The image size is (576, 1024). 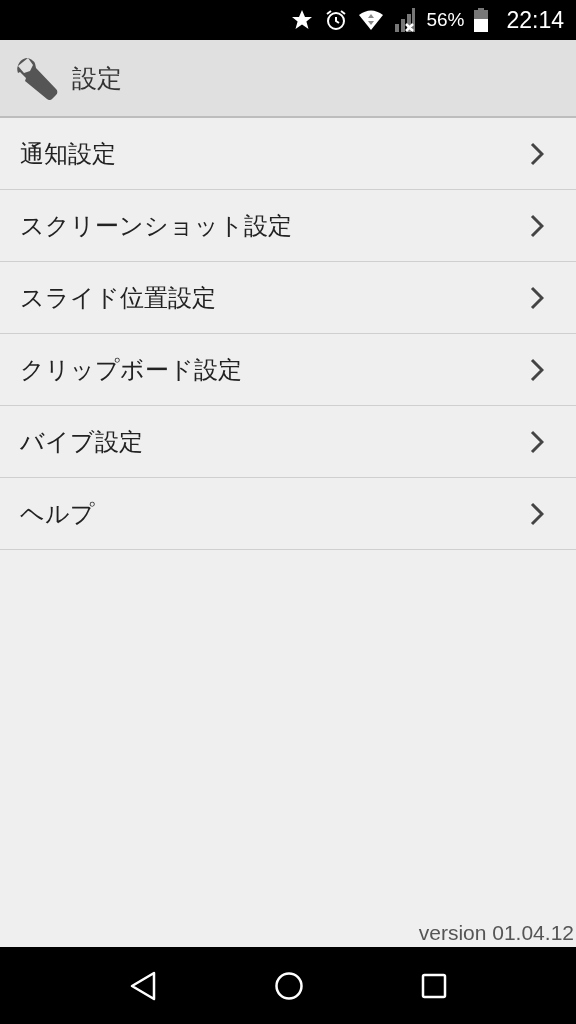 I want to click on screen-title: 設定, so click(x=97, y=78).